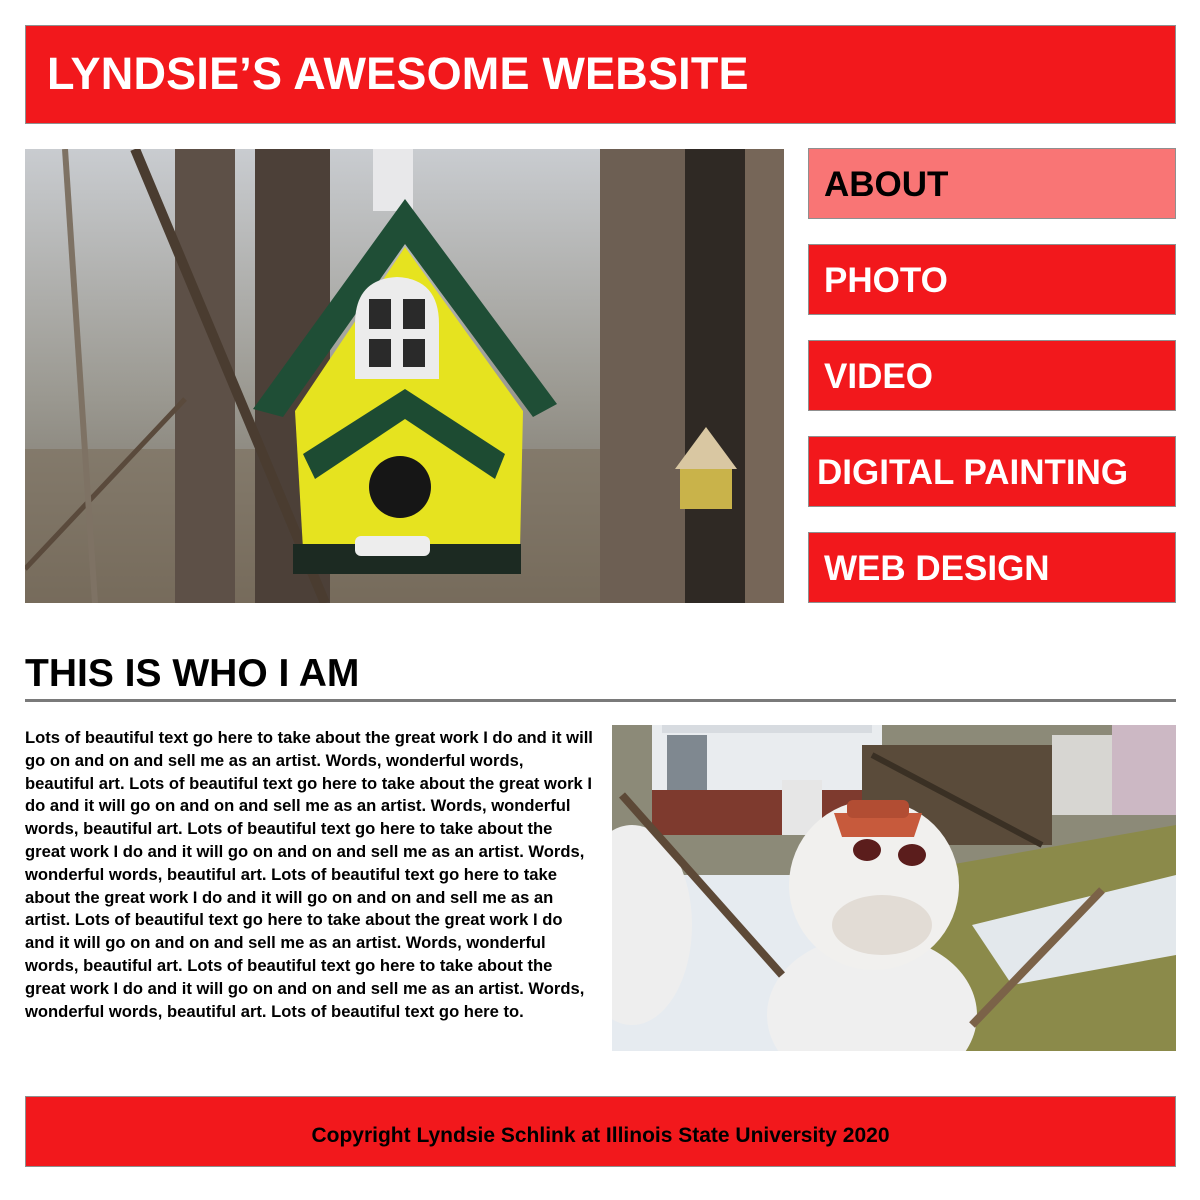  What do you see at coordinates (937, 568) in the screenshot?
I see `nav-item-label: WEB DESIGN` at bounding box center [937, 568].